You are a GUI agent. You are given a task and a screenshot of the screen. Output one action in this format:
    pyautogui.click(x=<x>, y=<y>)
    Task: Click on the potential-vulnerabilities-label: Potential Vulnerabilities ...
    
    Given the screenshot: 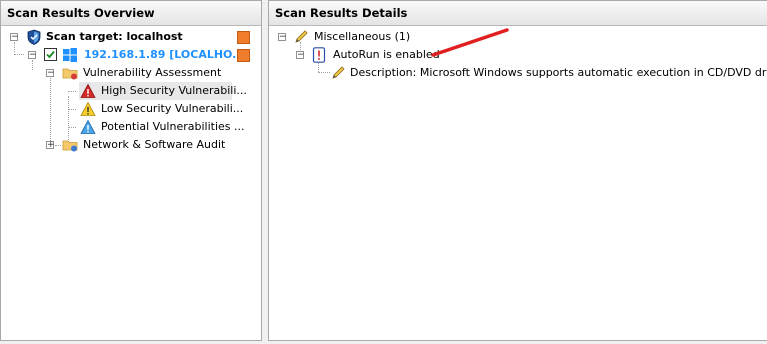 What is the action you would take?
    pyautogui.click(x=173, y=126)
    